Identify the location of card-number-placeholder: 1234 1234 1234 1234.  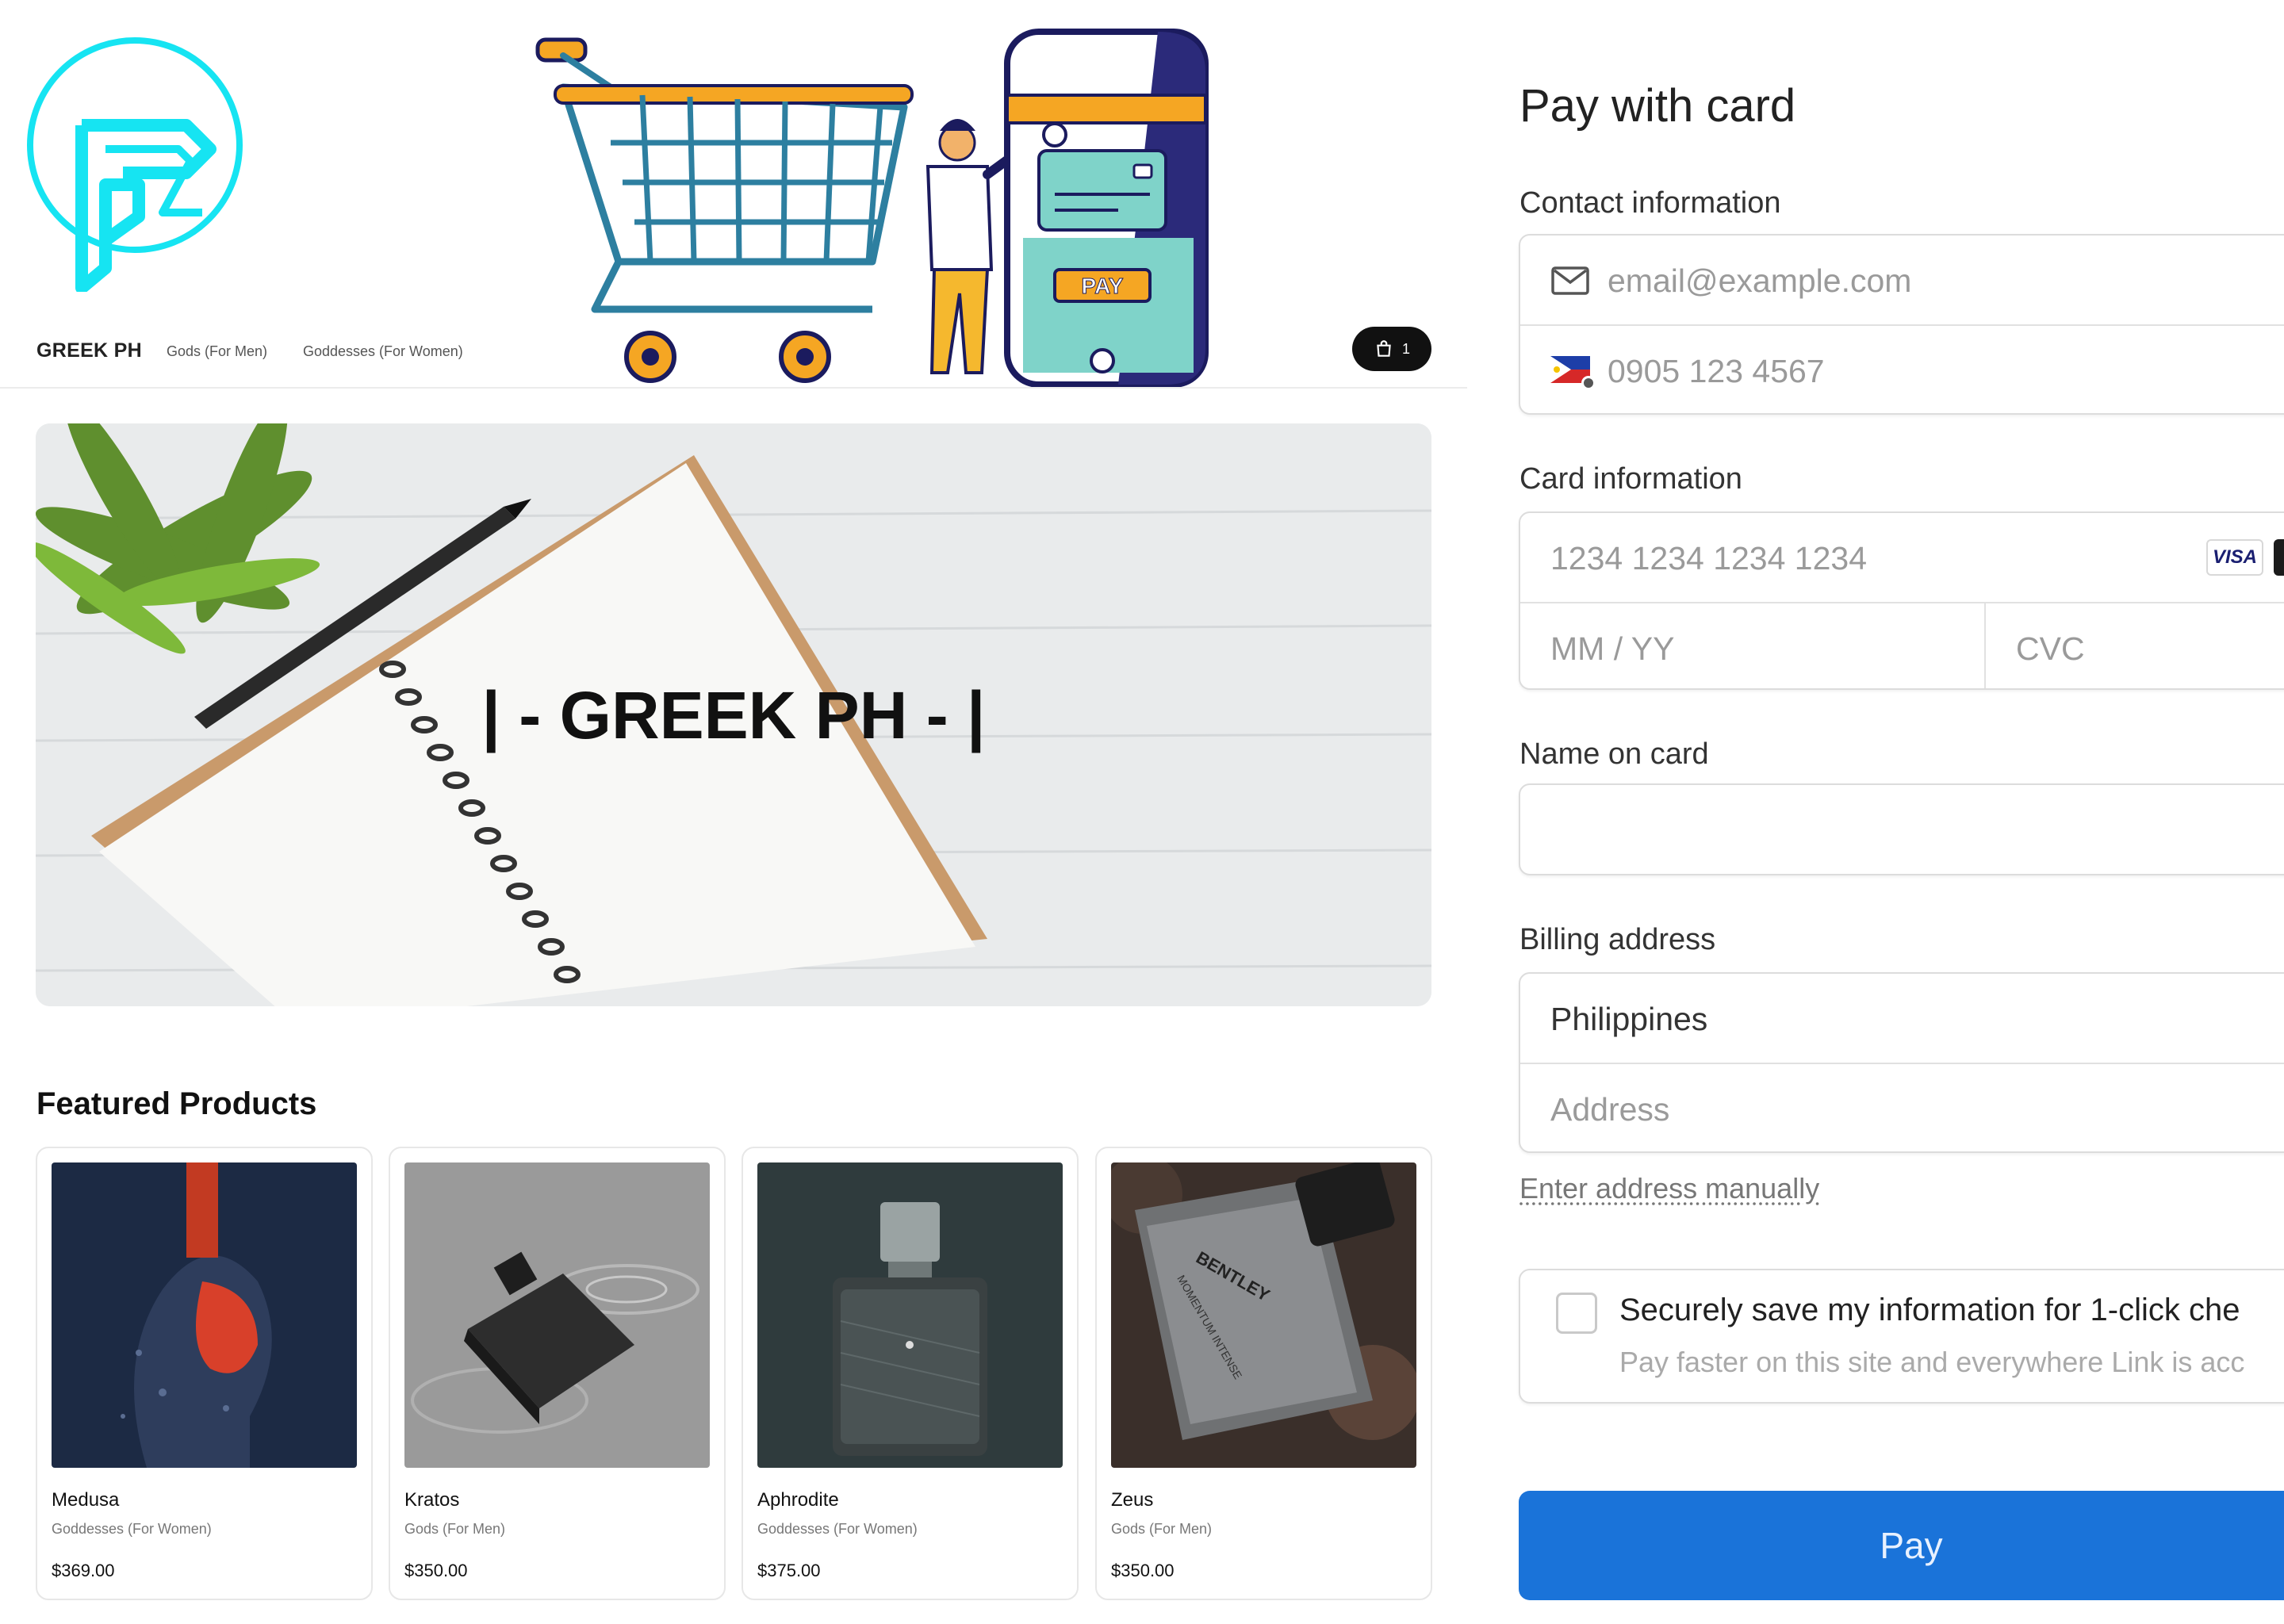
(1709, 558).